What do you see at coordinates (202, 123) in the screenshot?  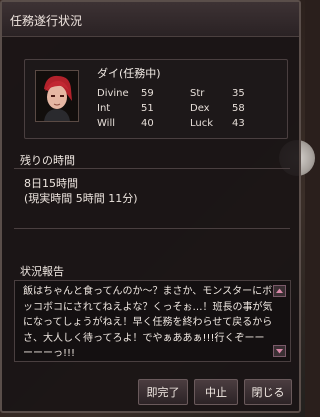 I see `stat-label-luck: Luck` at bounding box center [202, 123].